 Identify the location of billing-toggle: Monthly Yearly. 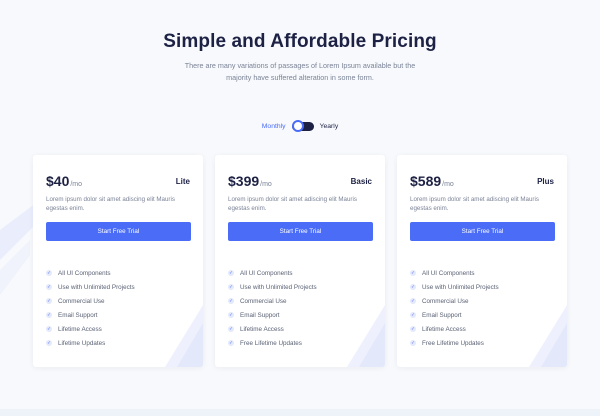
(300, 126).